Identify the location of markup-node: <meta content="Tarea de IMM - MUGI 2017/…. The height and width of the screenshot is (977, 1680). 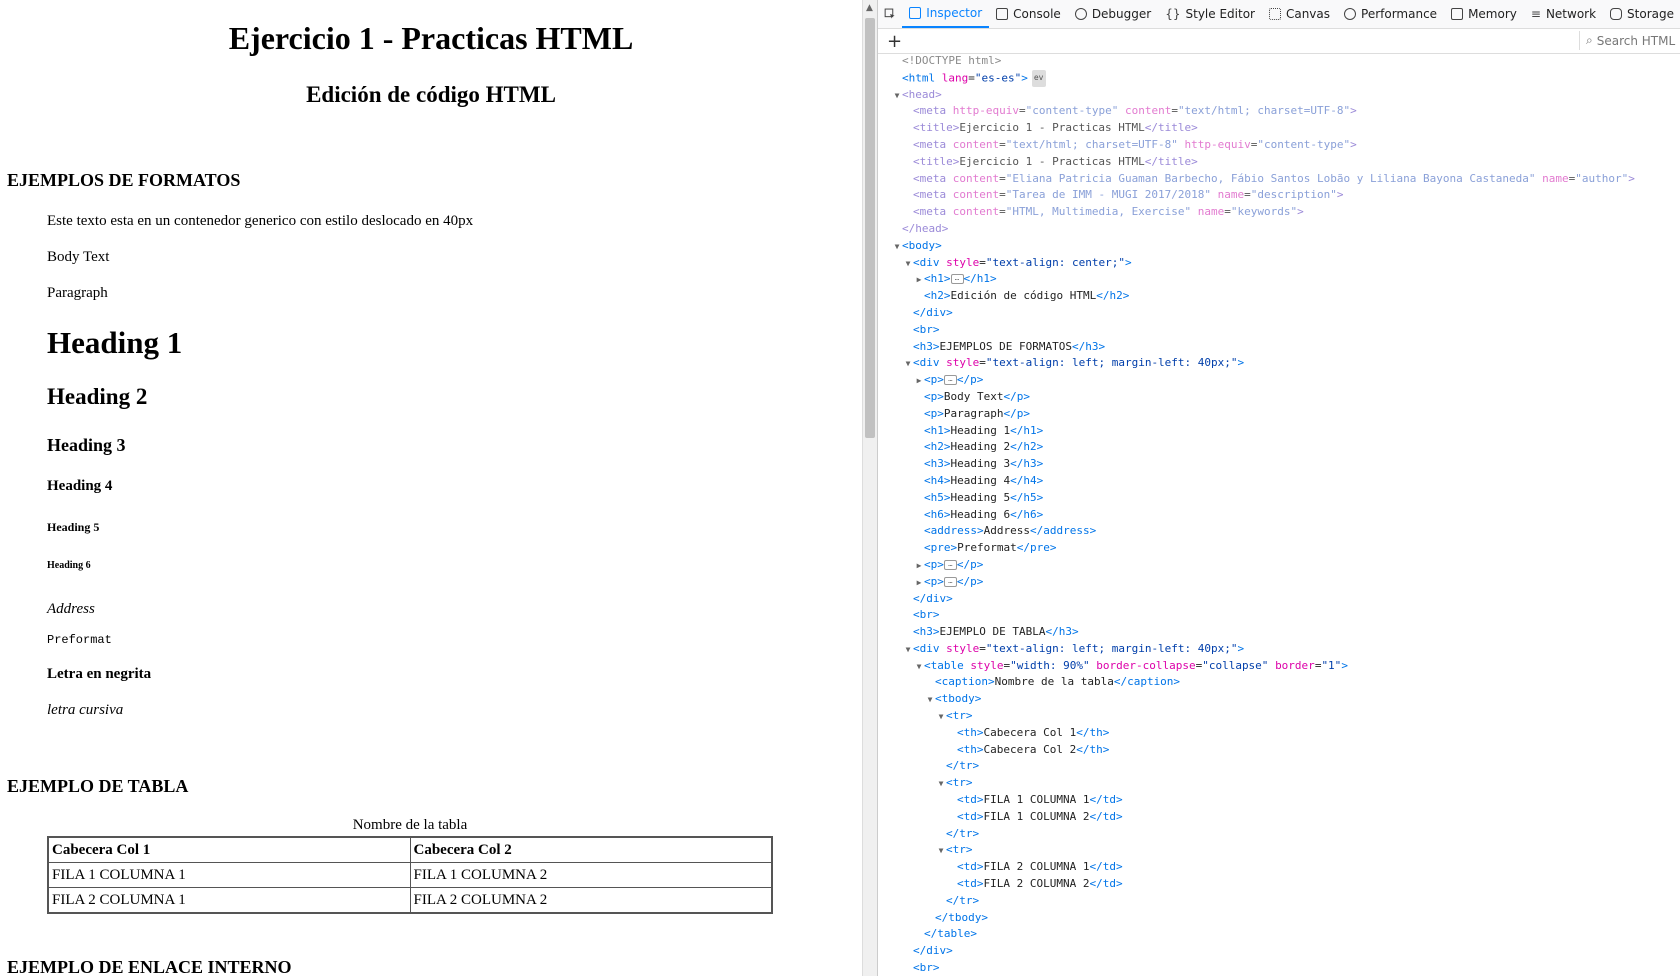
(1279, 195).